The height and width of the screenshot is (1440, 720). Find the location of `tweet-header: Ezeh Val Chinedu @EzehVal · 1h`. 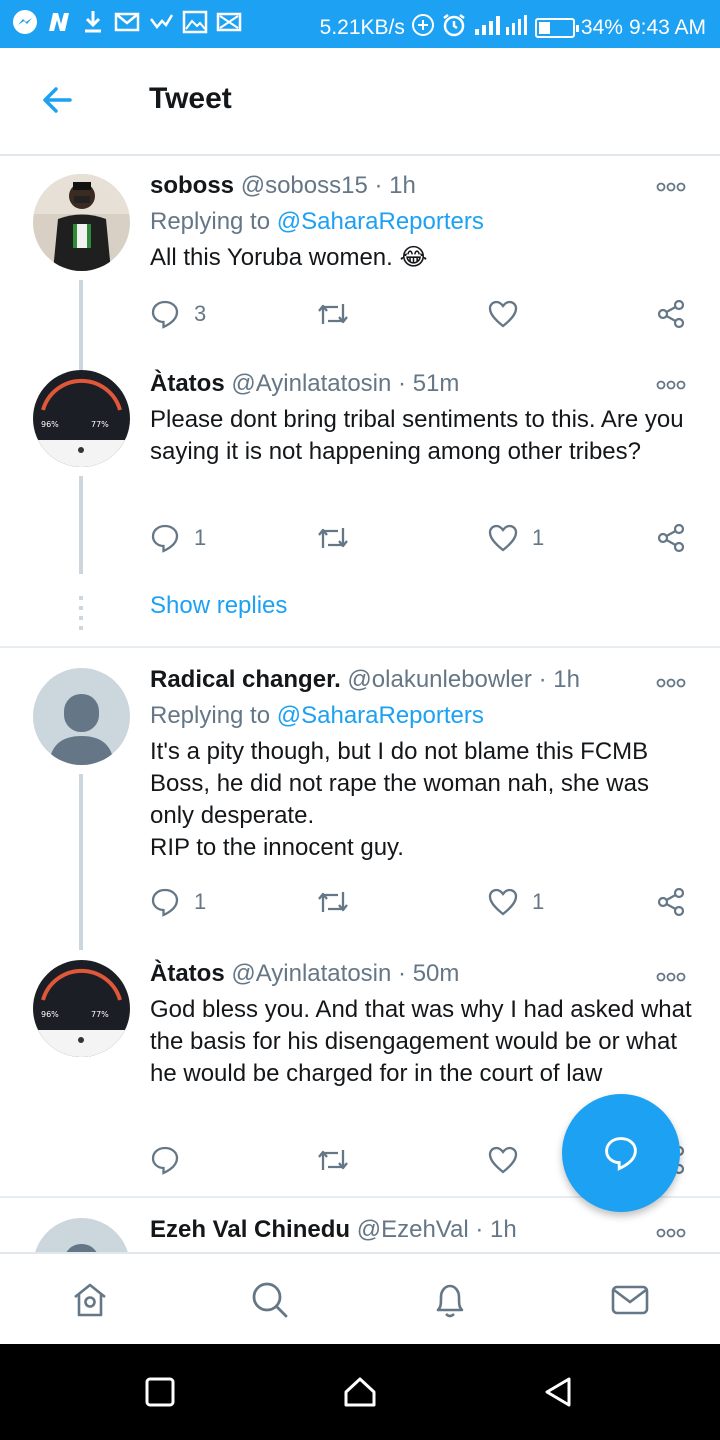

tweet-header: Ezeh Val Chinedu @EzehVal · 1h is located at coordinates (333, 1230).